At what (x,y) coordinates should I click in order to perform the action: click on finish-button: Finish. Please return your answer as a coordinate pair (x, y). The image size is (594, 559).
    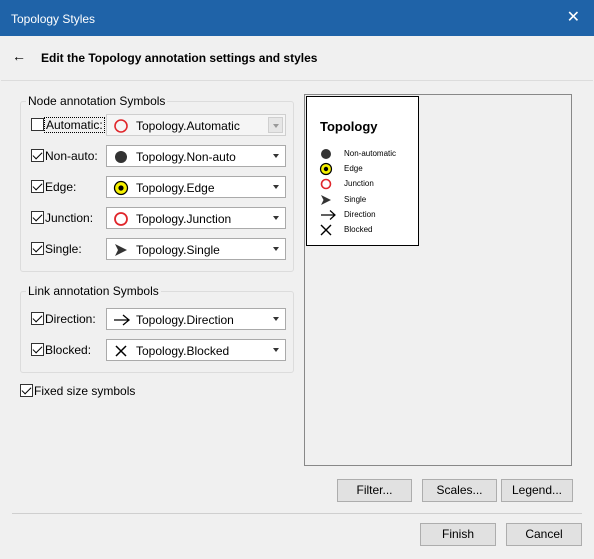
    Looking at the image, I should click on (458, 534).